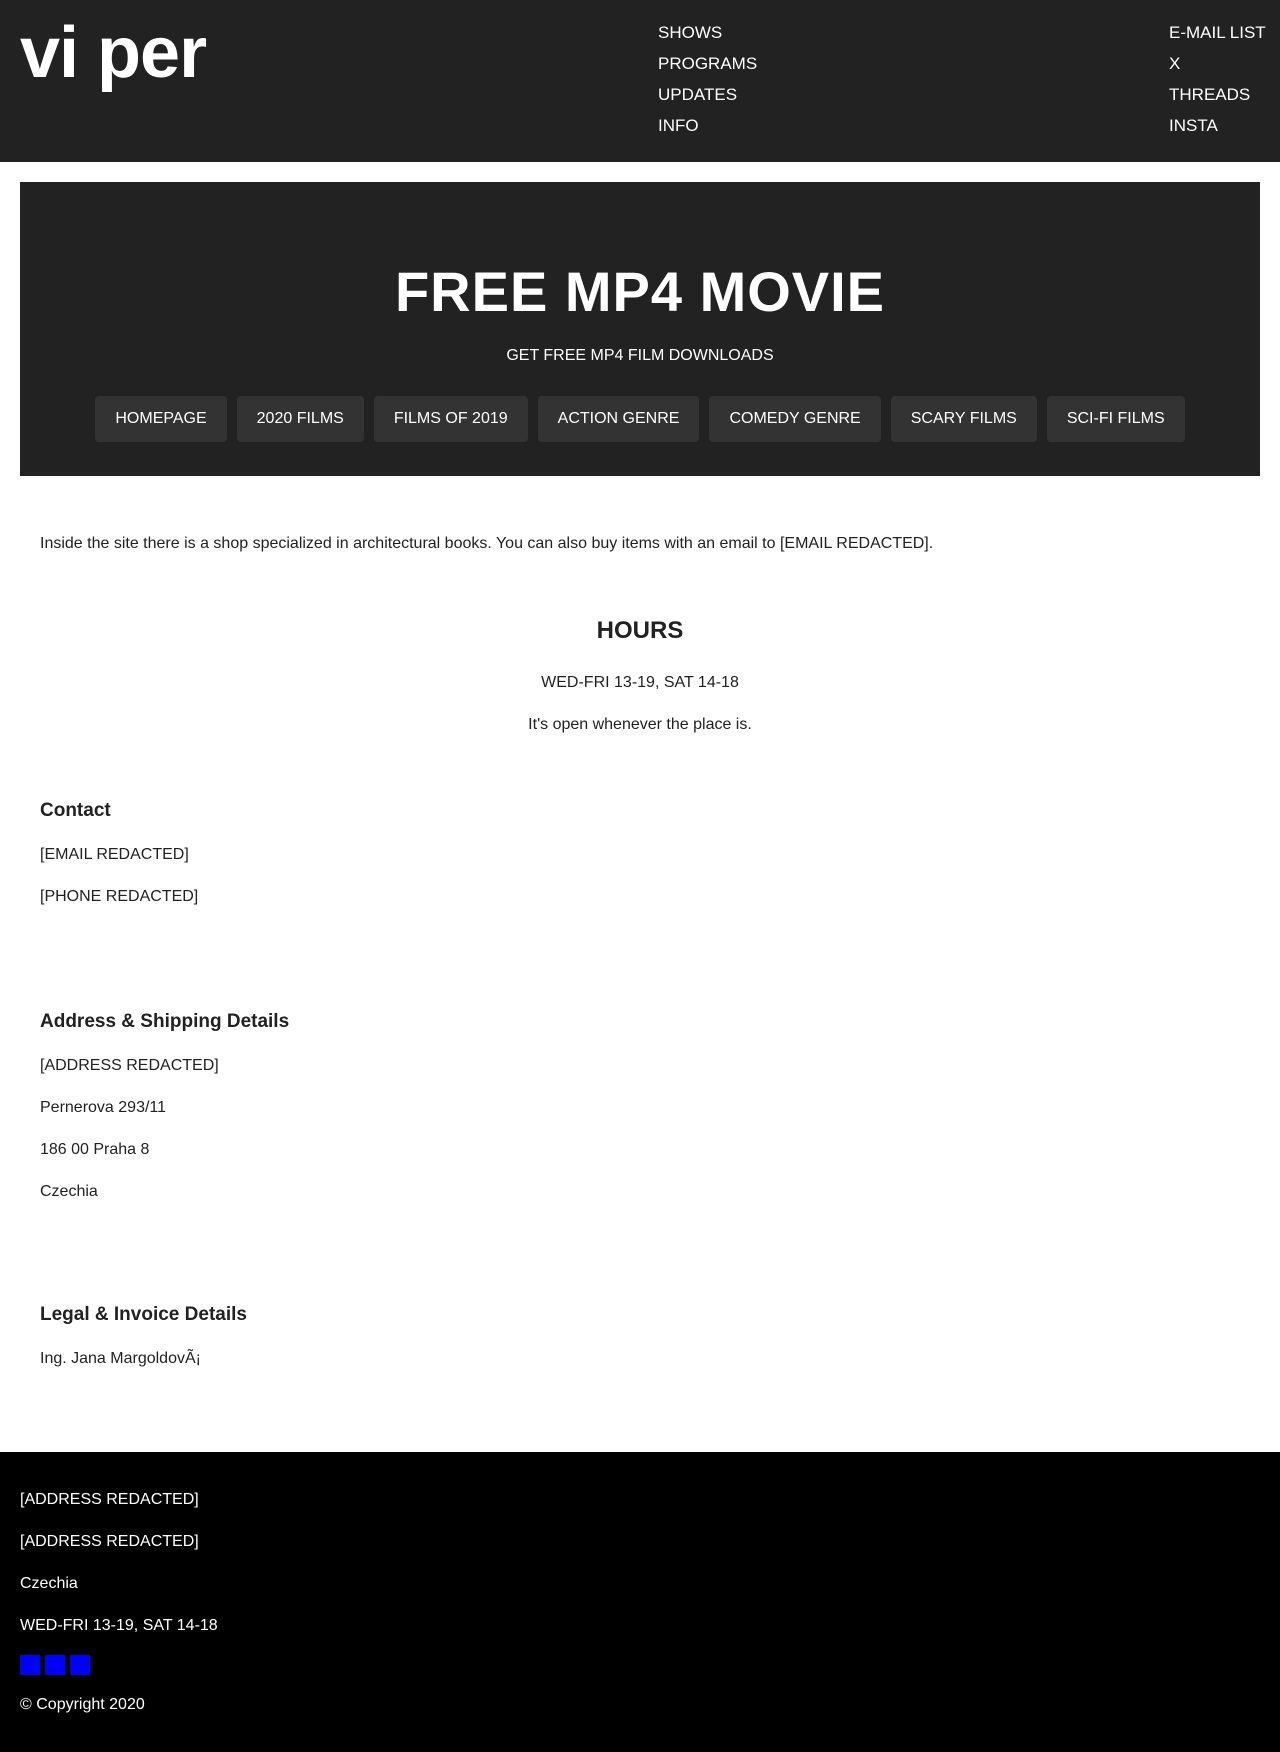 The image size is (1280, 1752). Describe the element at coordinates (1115, 419) in the screenshot. I see `scifi-films-button: SCI-FI FILMS` at that location.